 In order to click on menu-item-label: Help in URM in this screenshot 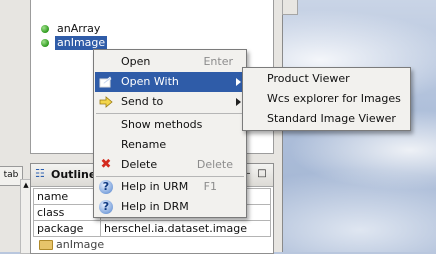, I will do `click(155, 186)`.